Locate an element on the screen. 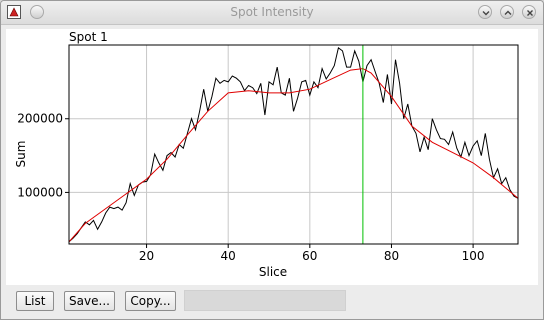 The width and height of the screenshot is (544, 320). window-title: Spot Intensity is located at coordinates (272, 12).